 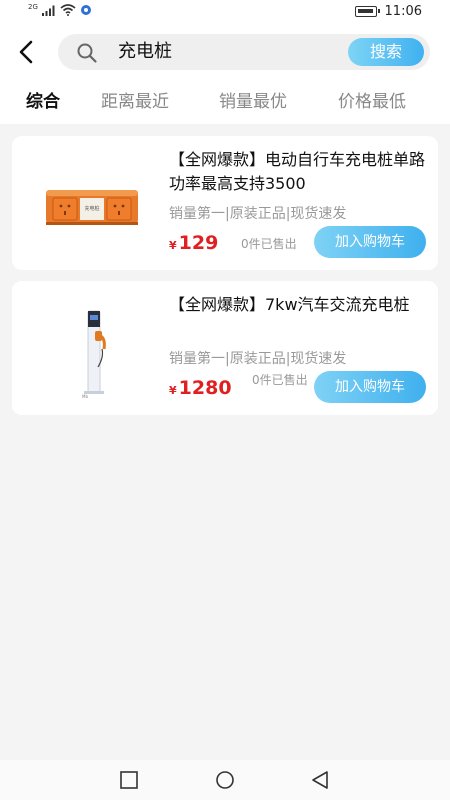 I want to click on system-nav-bar, so click(x=225, y=780).